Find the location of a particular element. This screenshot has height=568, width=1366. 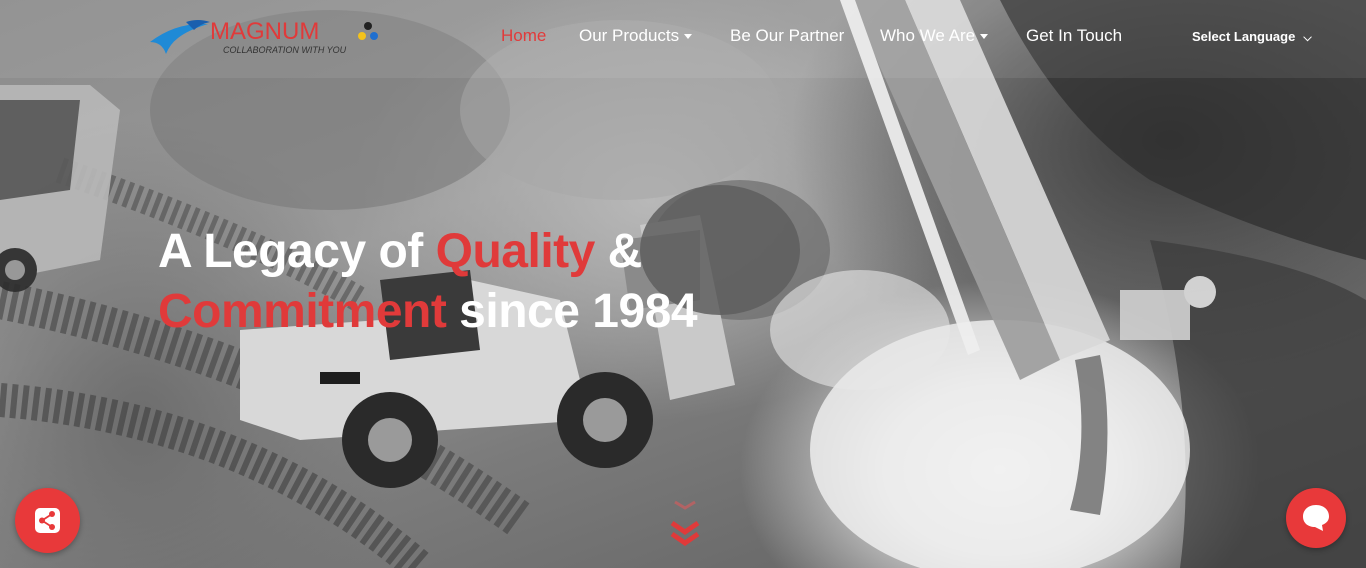

brand-name: MAGNUM is located at coordinates (265, 31).